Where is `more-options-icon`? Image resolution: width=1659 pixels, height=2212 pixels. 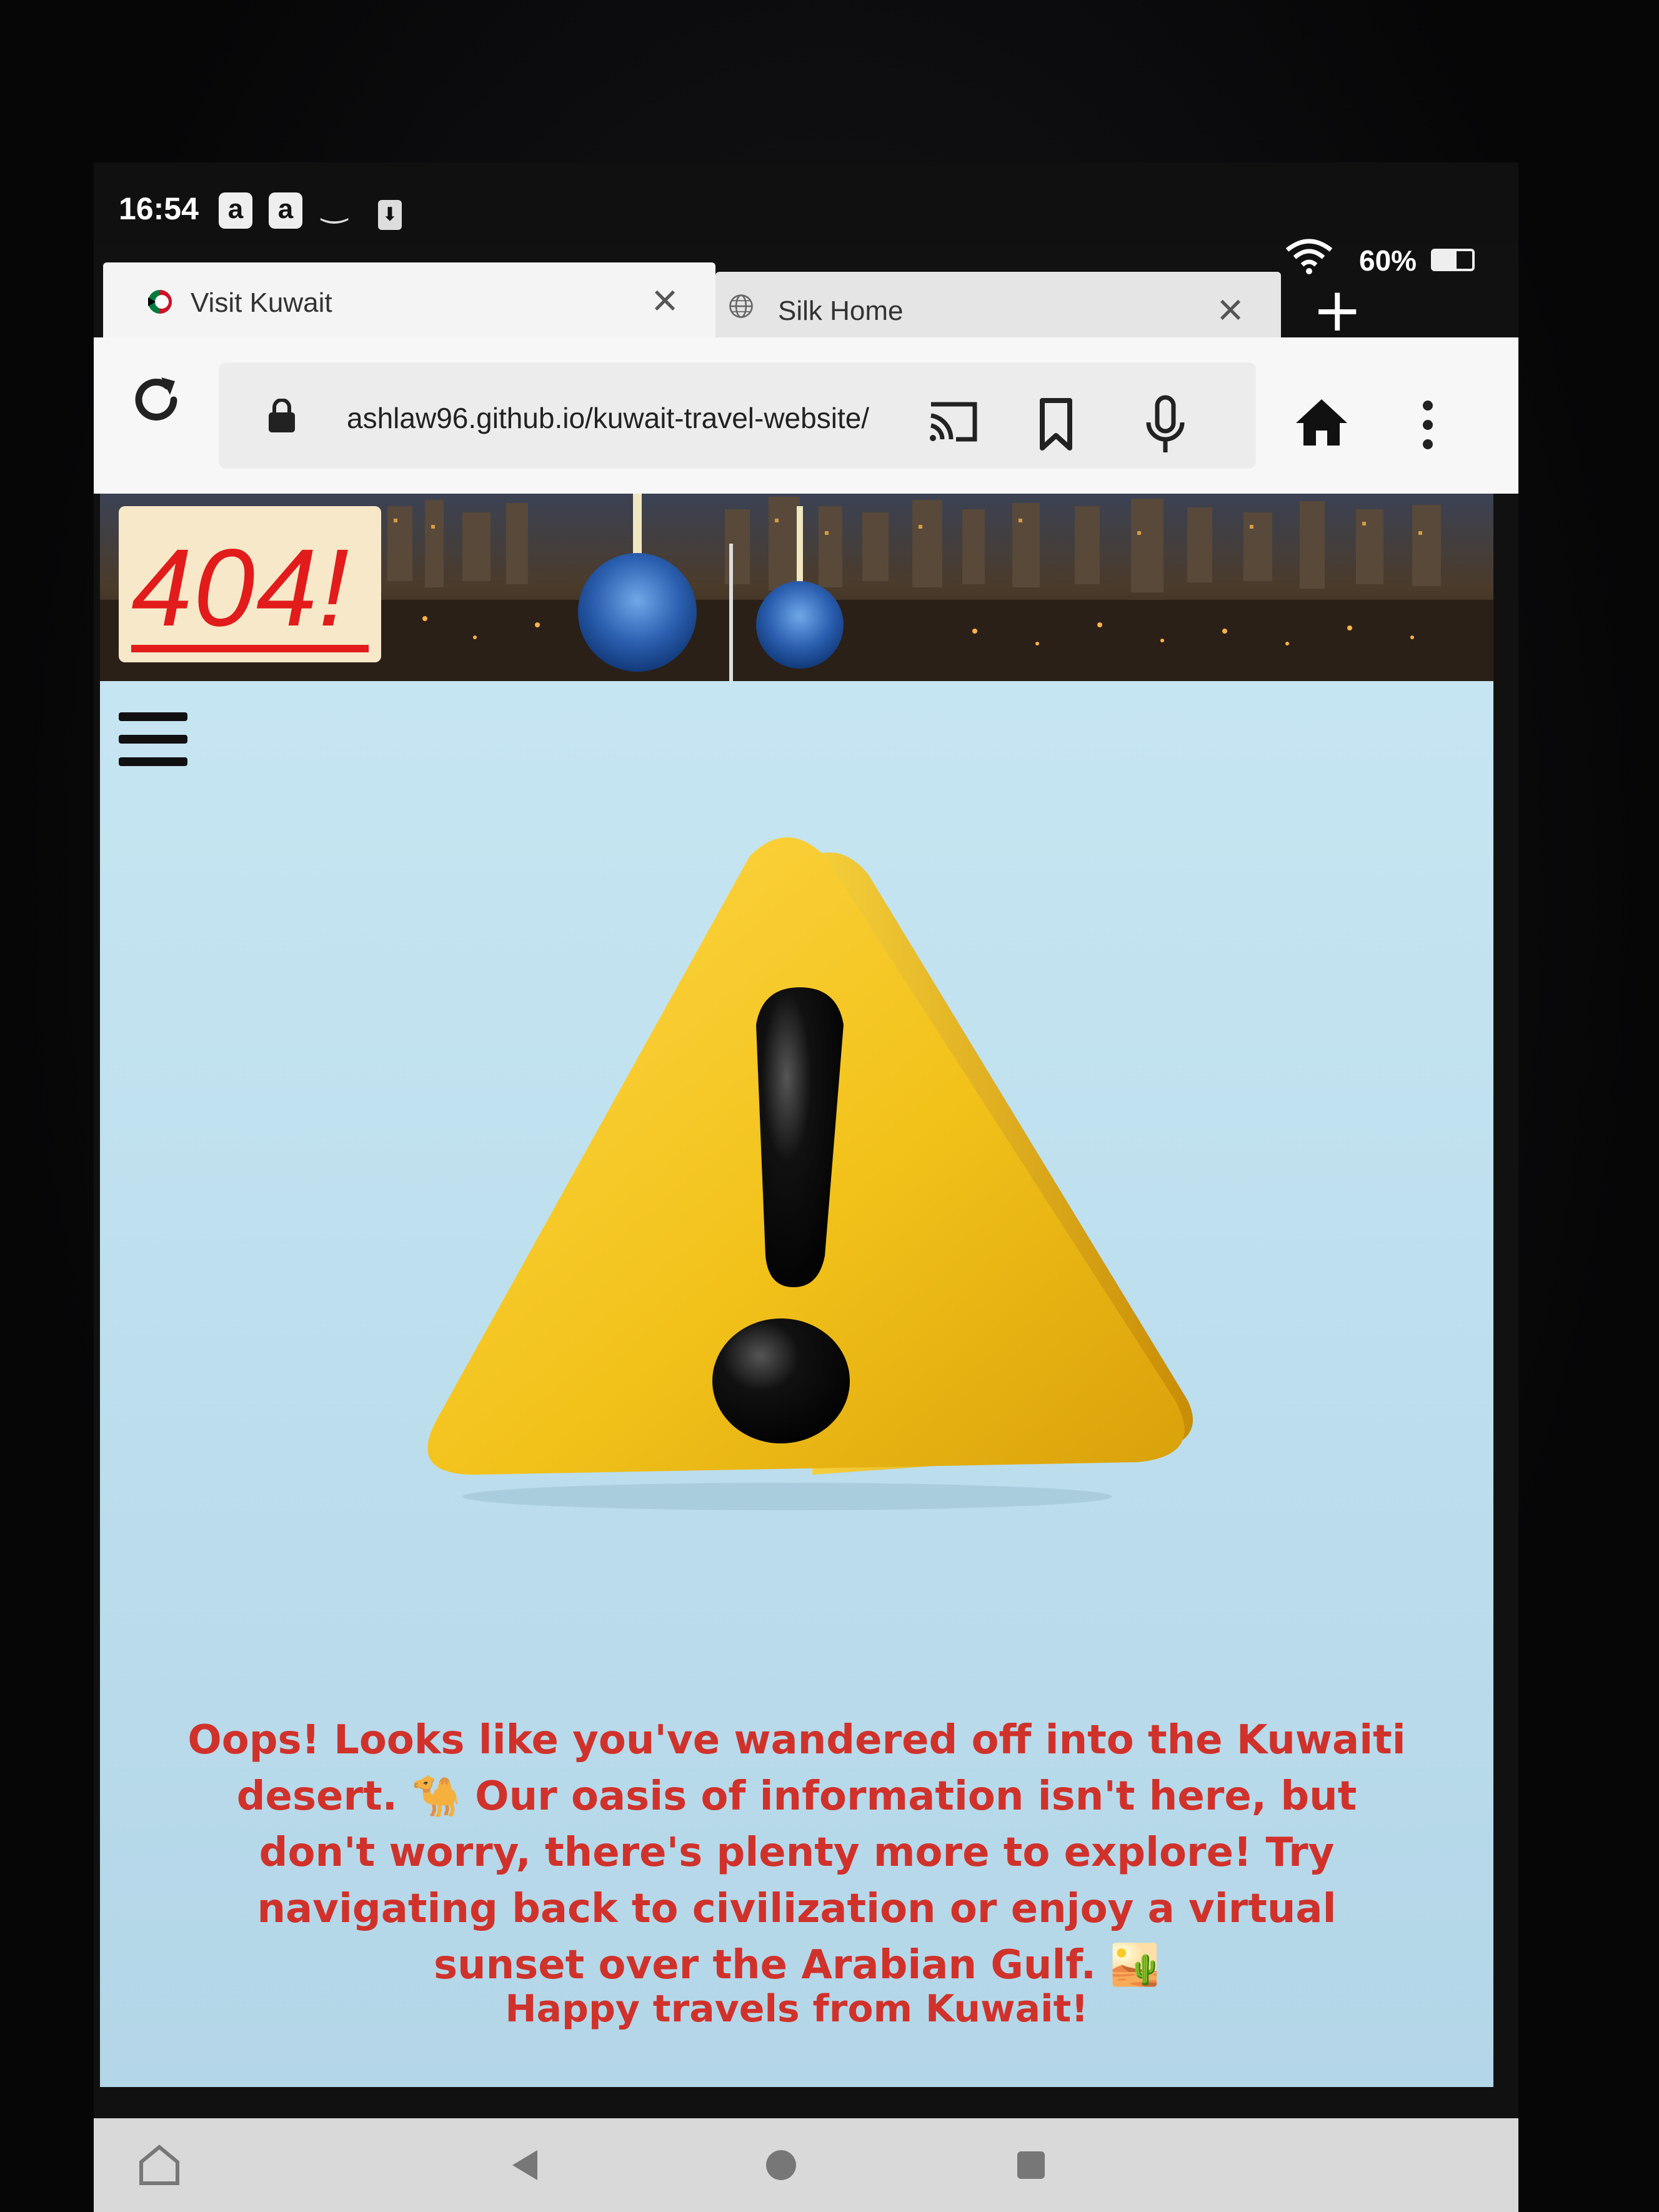
more-options-icon is located at coordinates (1427, 425).